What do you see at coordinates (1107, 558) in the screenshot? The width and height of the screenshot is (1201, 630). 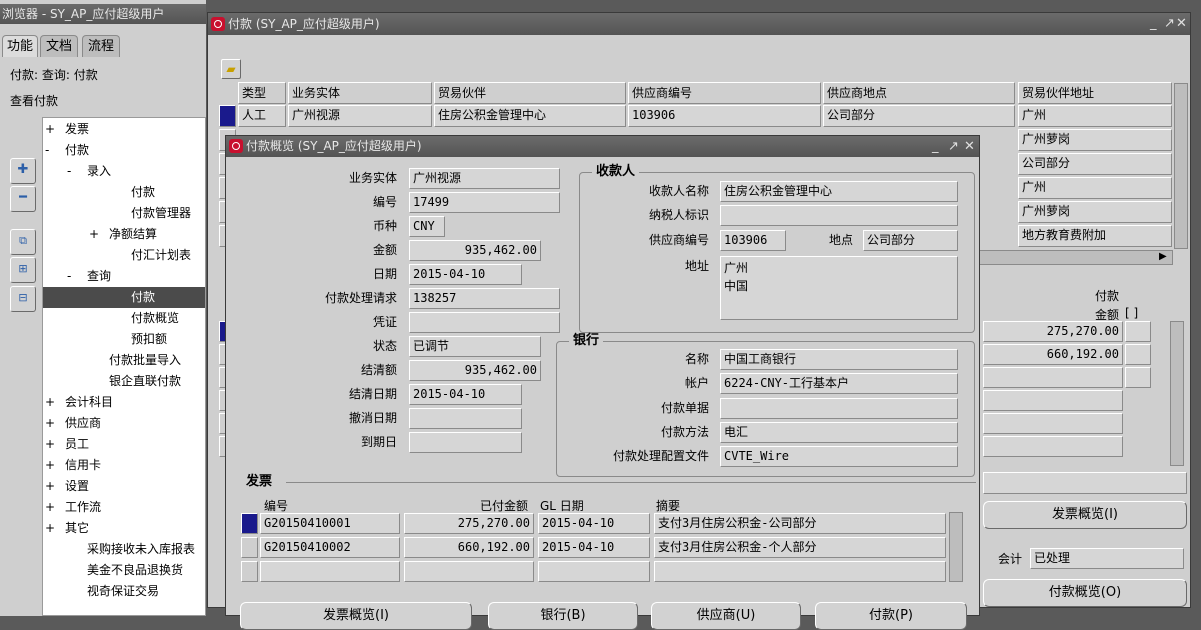 I see `accounting-field: 已处理` at bounding box center [1107, 558].